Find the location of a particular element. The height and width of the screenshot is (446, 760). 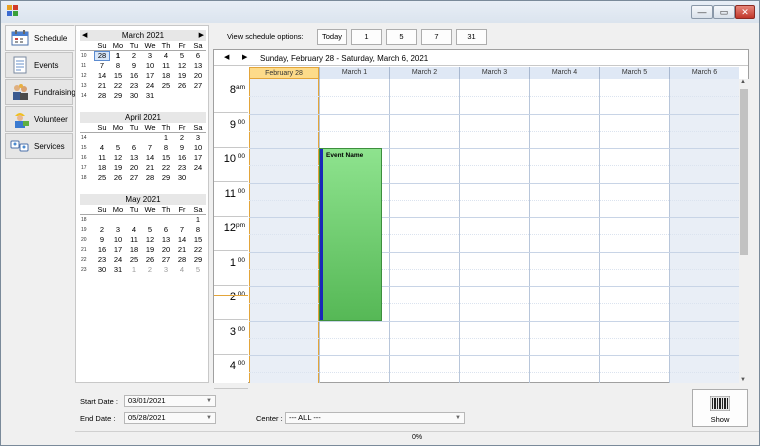

day-cell: 27 is located at coordinates (166, 260).